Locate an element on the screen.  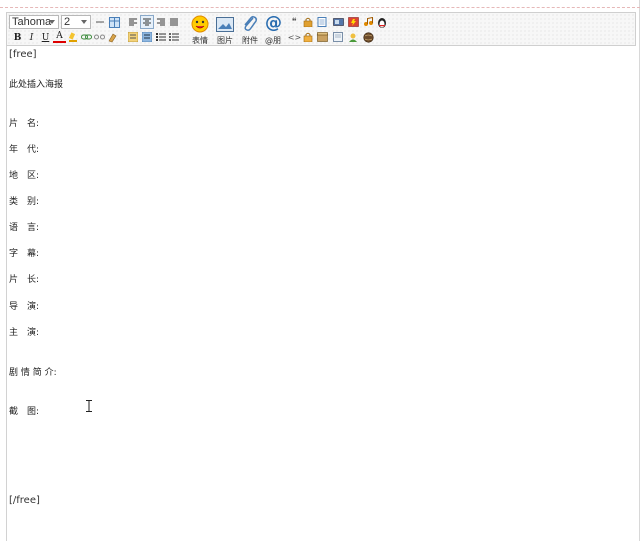
field-synopsis: 剧 情 简 介: is located at coordinates (33, 373).